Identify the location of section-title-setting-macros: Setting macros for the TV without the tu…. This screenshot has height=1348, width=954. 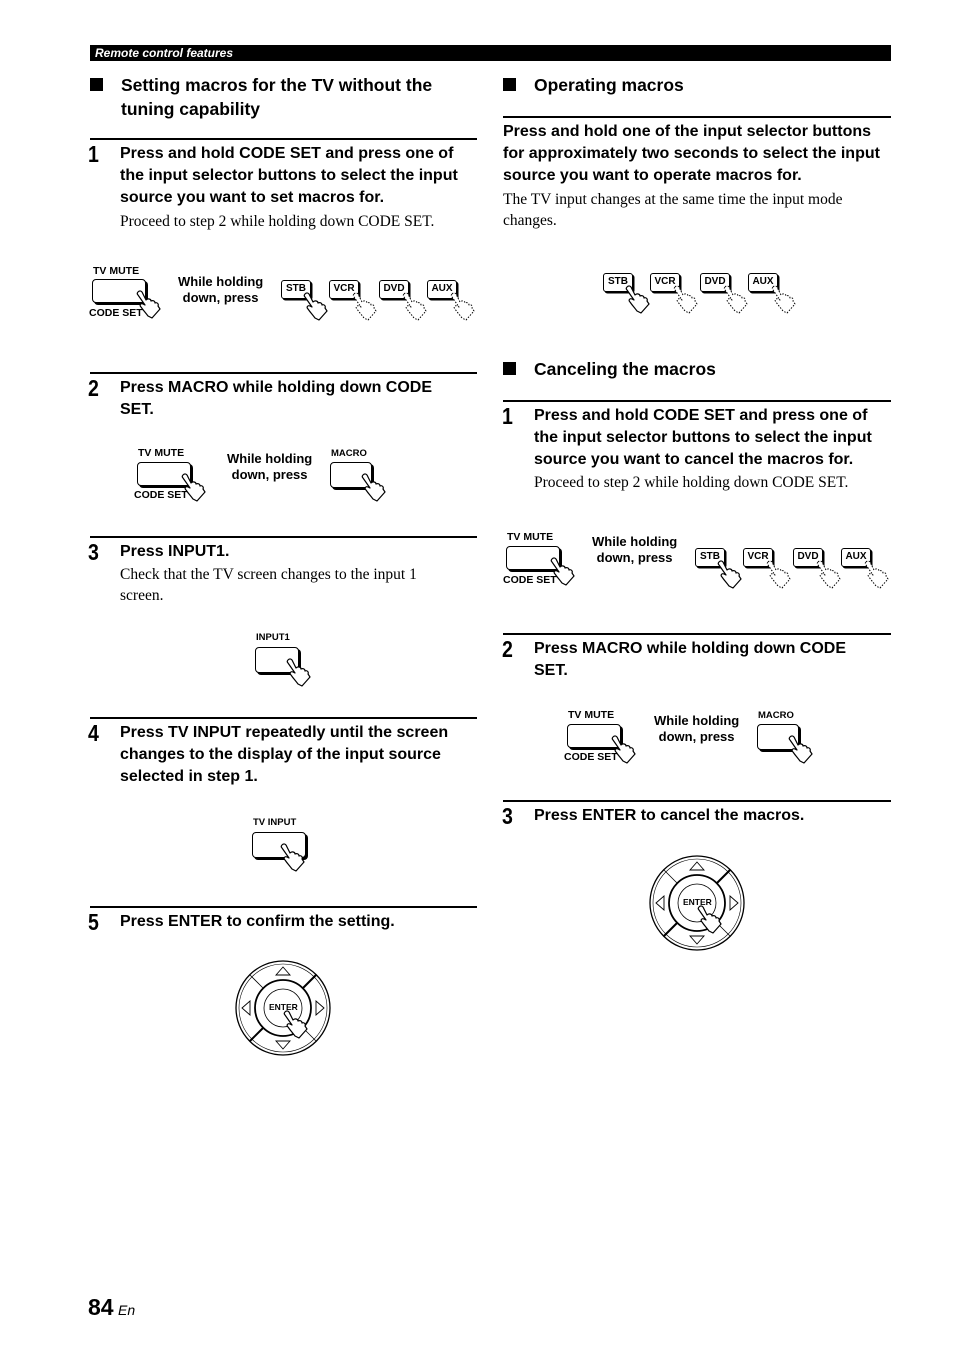
(285, 98).